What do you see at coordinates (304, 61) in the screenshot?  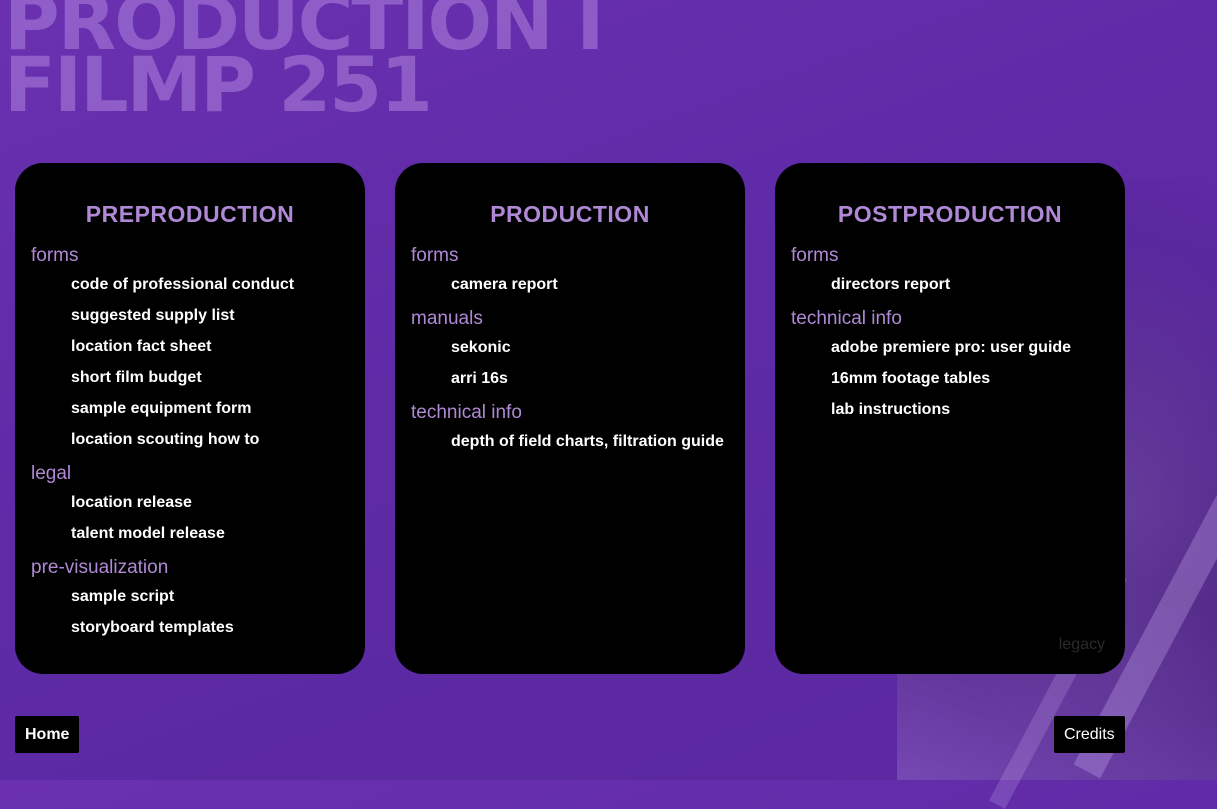 I see `page-title: PRODUCTION I FILMP 251` at bounding box center [304, 61].